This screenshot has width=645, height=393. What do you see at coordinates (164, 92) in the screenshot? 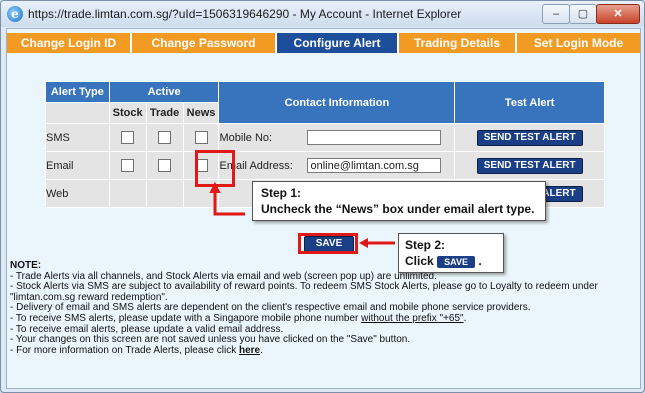
I see `header-active: Active` at bounding box center [164, 92].